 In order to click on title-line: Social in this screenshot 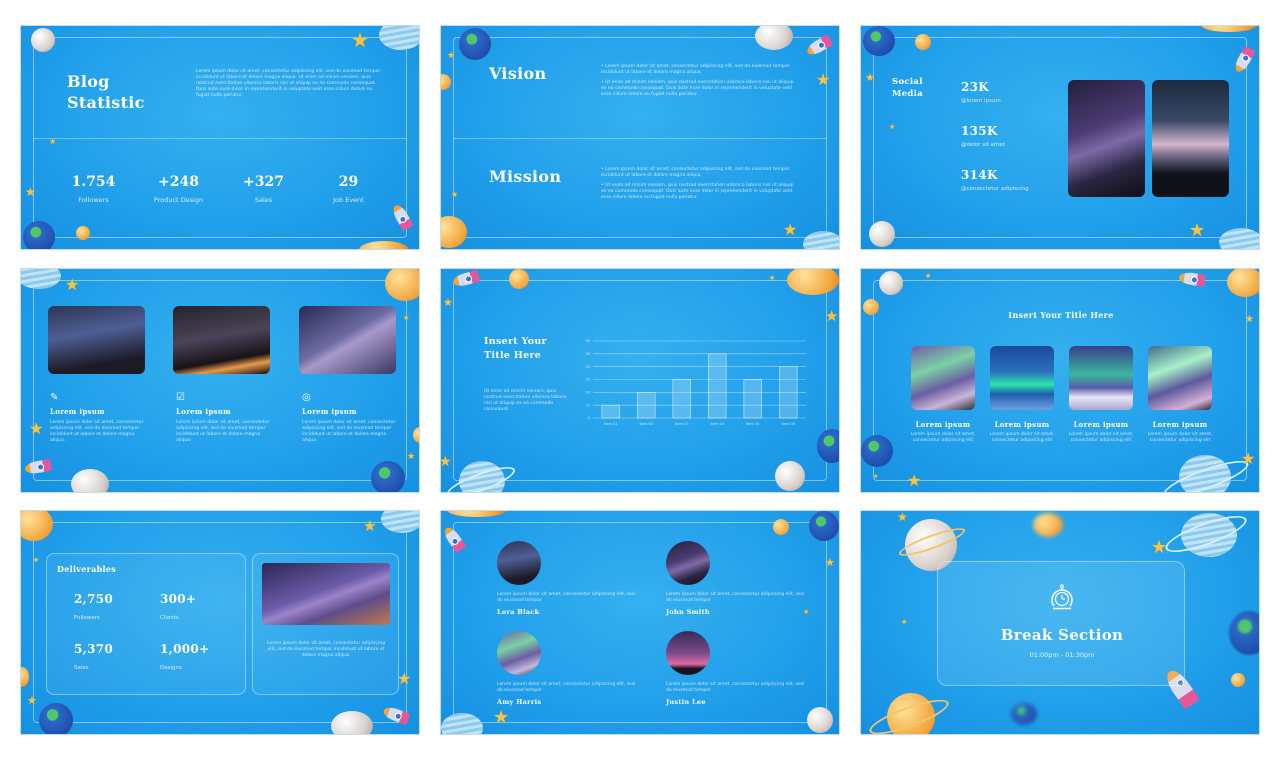, I will do `click(907, 82)`.